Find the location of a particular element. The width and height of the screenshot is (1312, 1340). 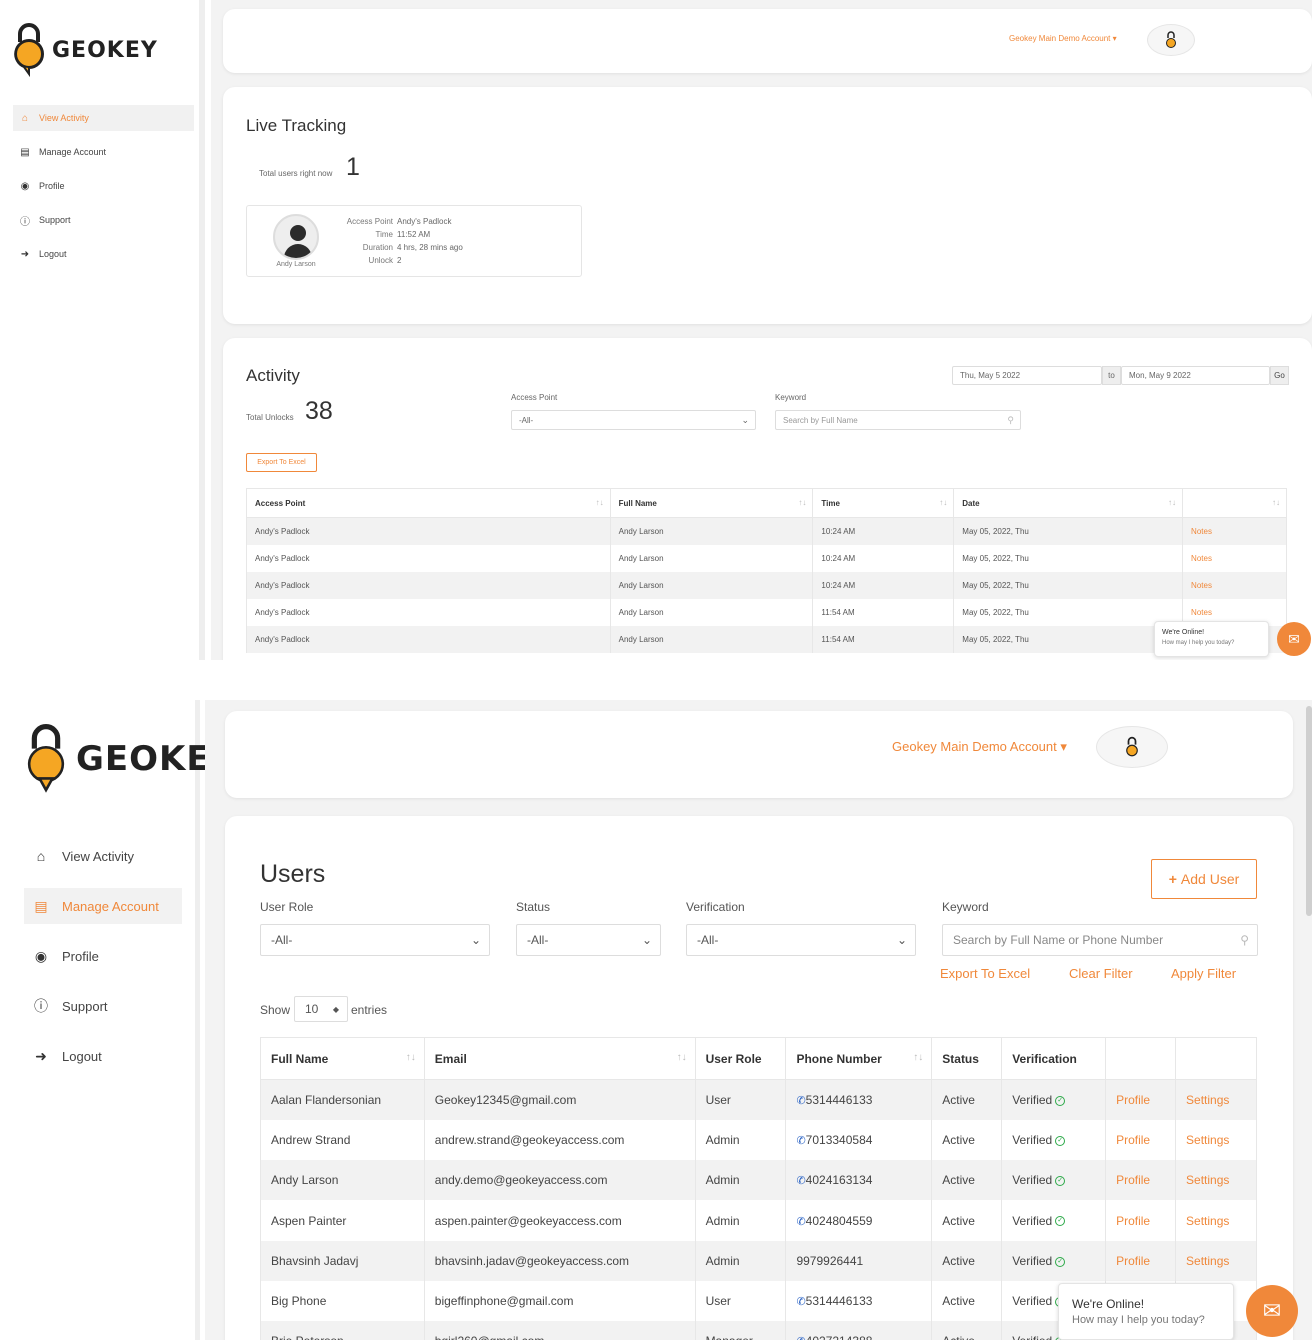

entries-select: 10 ◆ is located at coordinates (321, 1009).